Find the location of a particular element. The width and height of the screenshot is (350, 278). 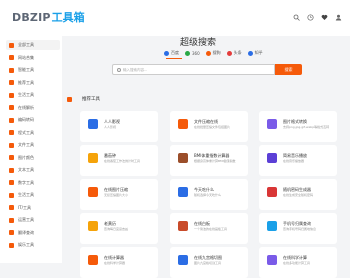

sidebar-item-label: IT/工具 is located at coordinates (24, 207).